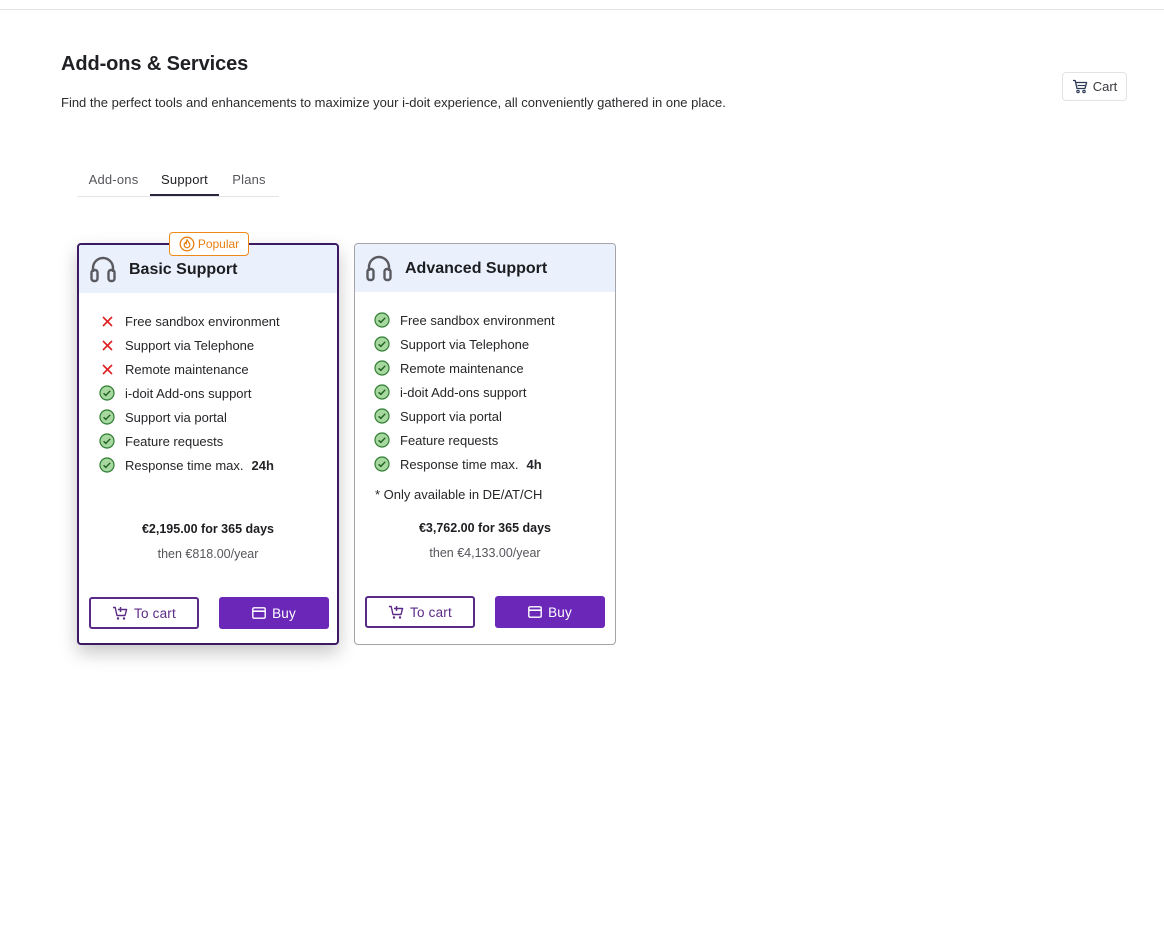  I want to click on flame-icon, so click(187, 244).